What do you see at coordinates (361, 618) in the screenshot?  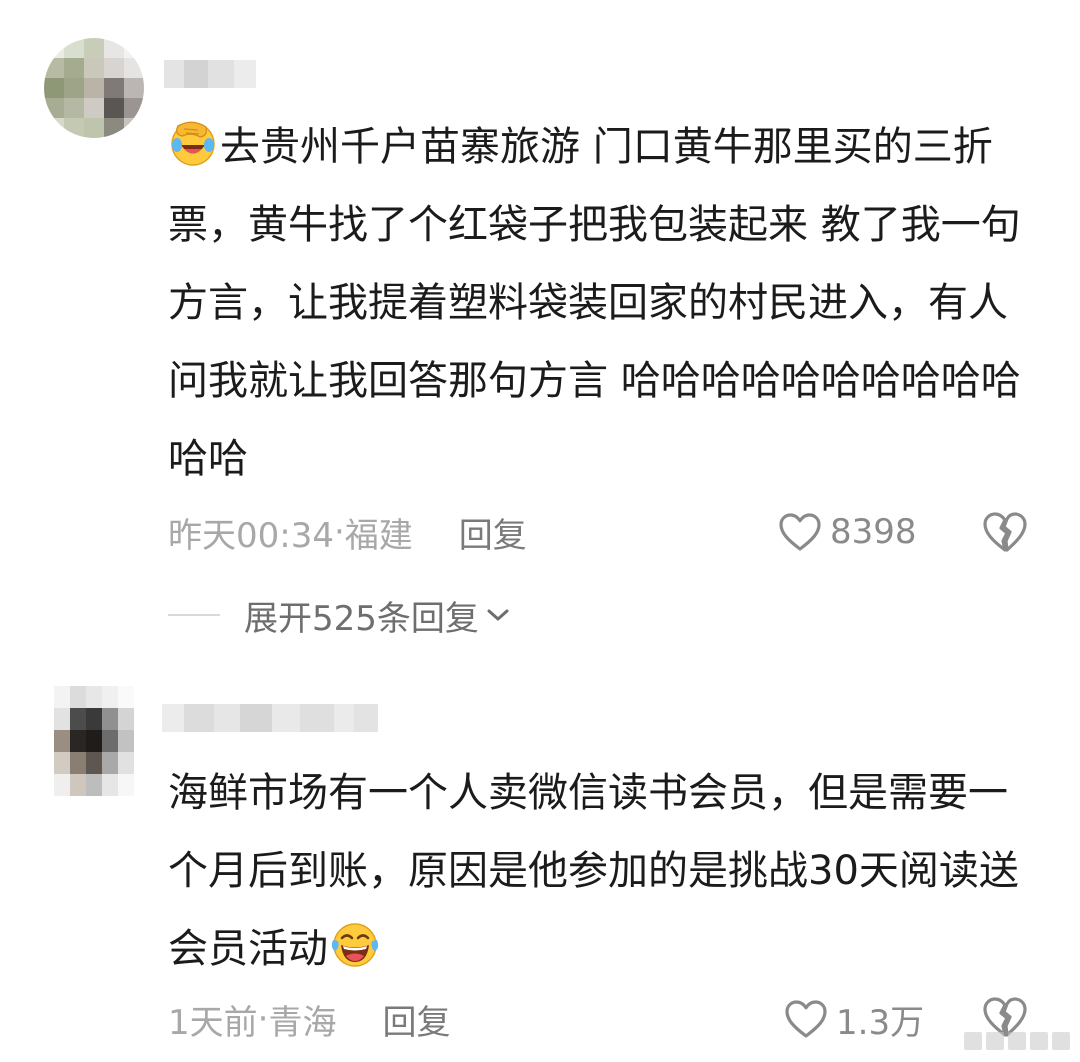 I see `expand-replies-label: 展开525条回复` at bounding box center [361, 618].